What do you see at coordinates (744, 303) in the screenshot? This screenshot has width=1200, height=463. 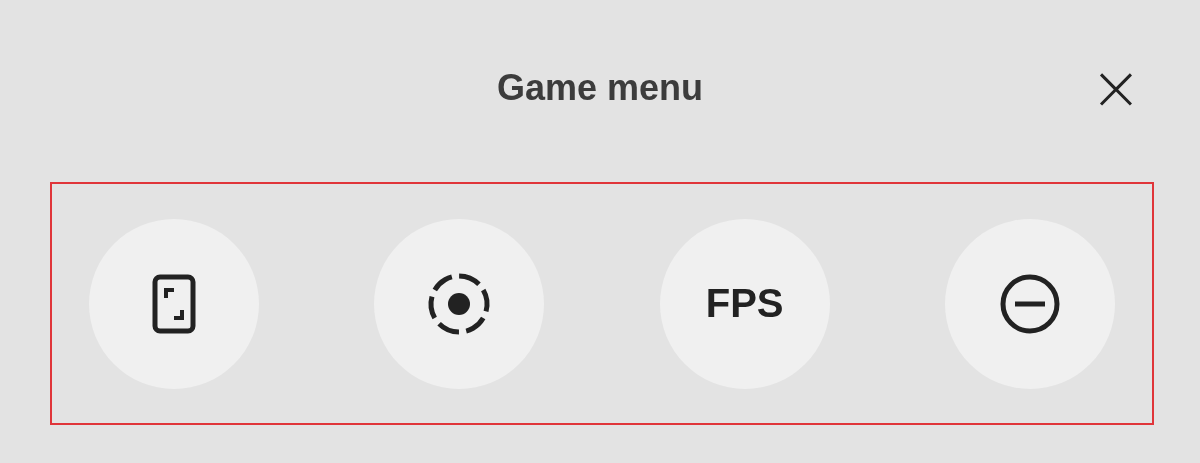 I see `fps-button: FPS` at bounding box center [744, 303].